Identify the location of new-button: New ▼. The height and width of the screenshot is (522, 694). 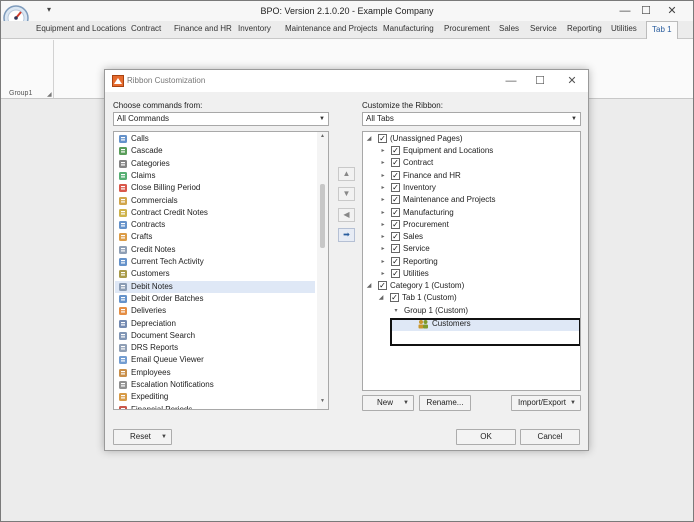
(388, 403).